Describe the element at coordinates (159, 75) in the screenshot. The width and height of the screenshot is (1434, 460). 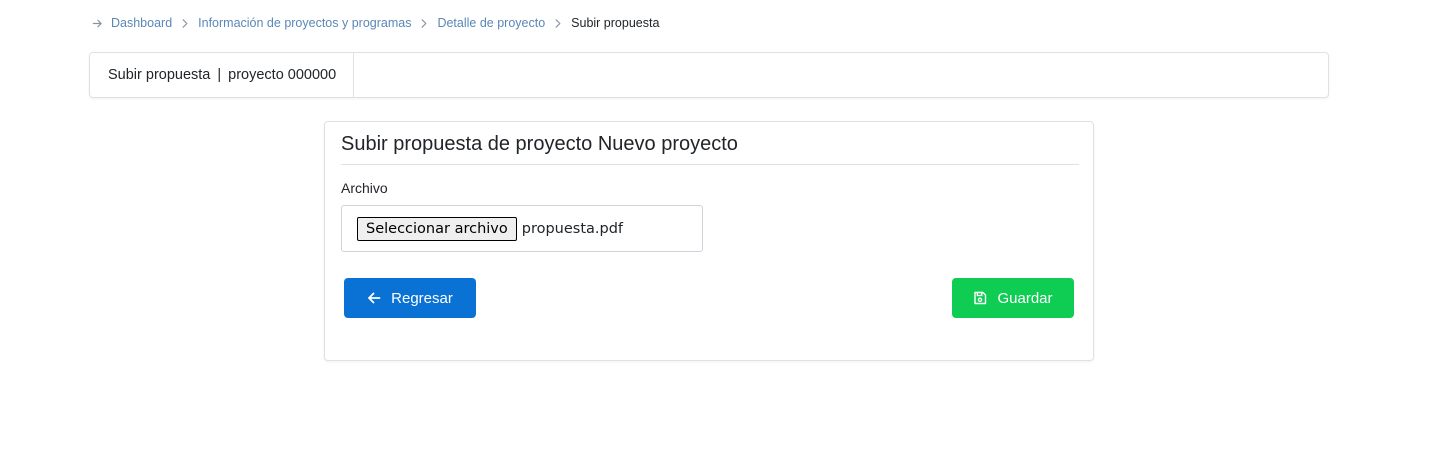
I see `page-title-text: Subir propuesta` at that location.